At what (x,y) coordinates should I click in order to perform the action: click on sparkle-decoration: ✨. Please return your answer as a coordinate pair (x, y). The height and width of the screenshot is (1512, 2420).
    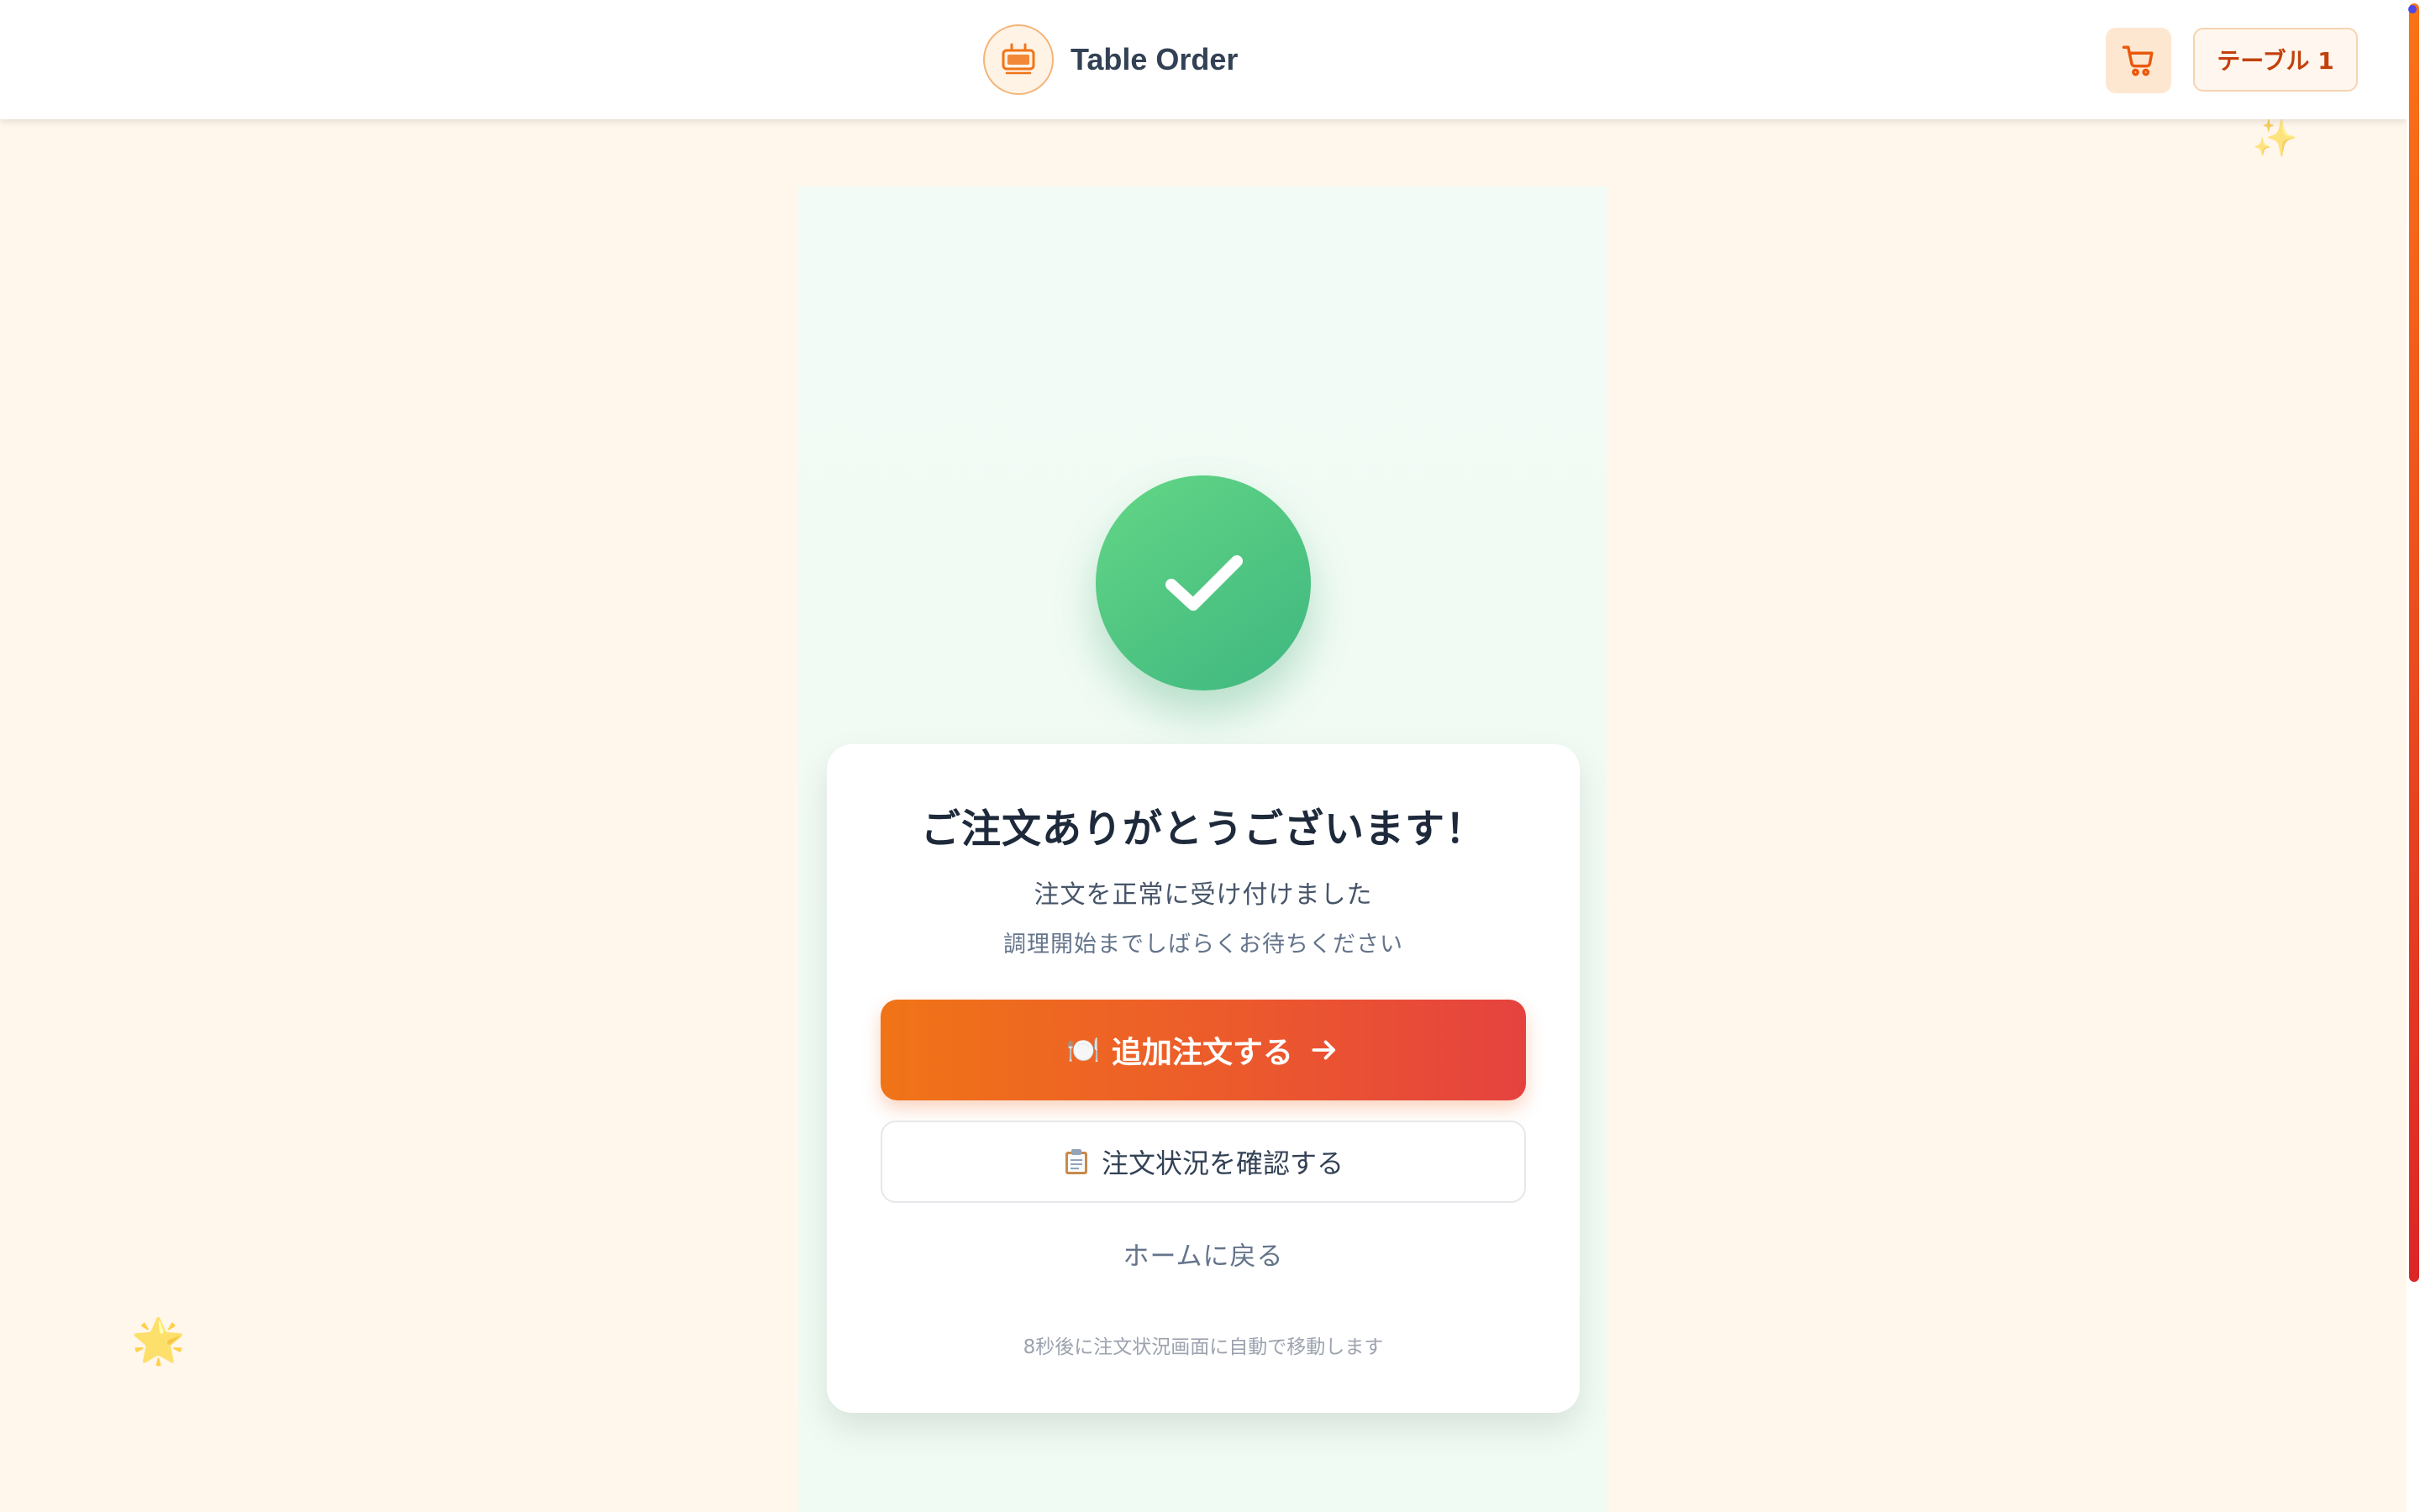
    Looking at the image, I should click on (2275, 138).